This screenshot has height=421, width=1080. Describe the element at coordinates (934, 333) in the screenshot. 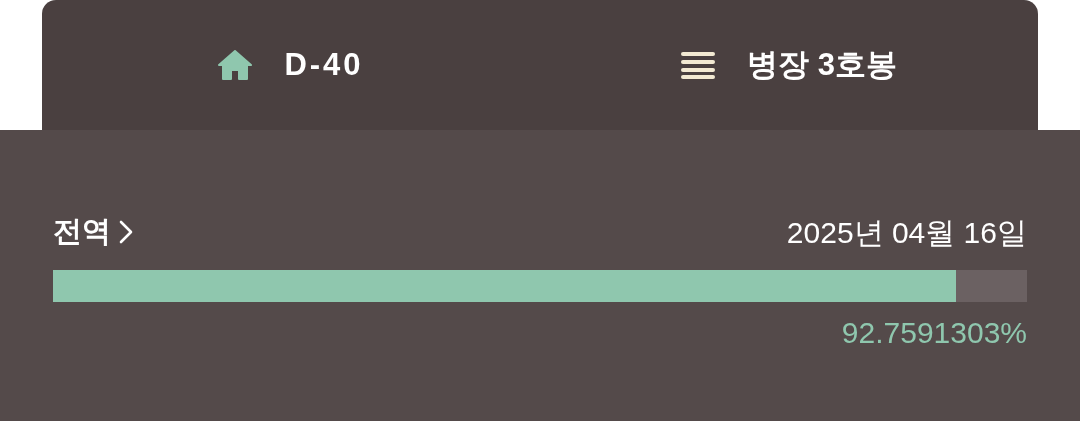

I see `progress-percent: 92.7591303%` at that location.